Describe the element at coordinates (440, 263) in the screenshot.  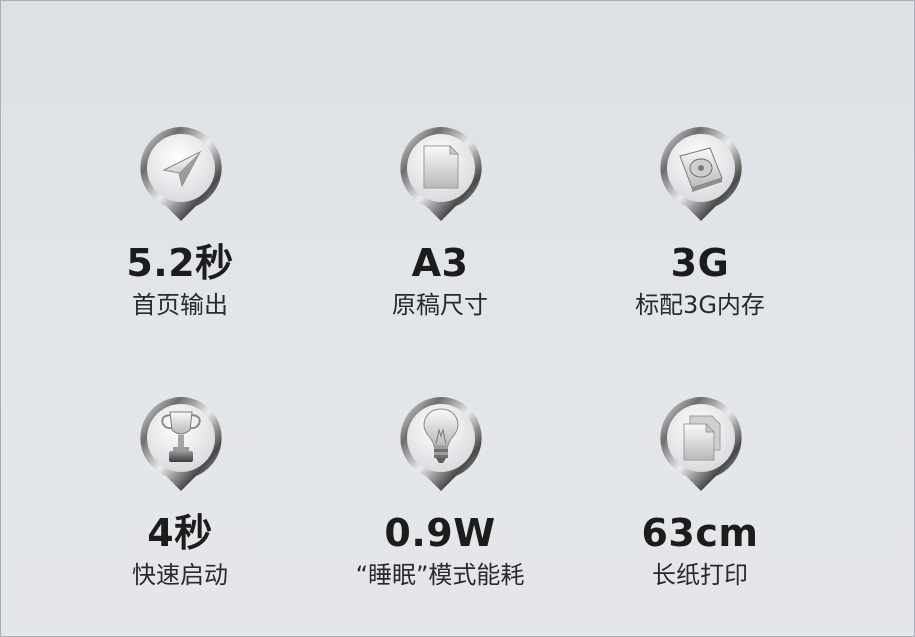
I see `feature-value: A3` at that location.